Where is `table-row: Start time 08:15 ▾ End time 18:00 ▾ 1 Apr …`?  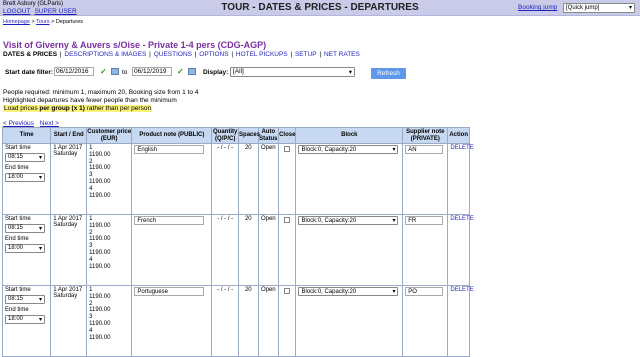
table-row: Start time 08:15 ▾ End time 18:00 ▾ 1 Apr … is located at coordinates (237, 250).